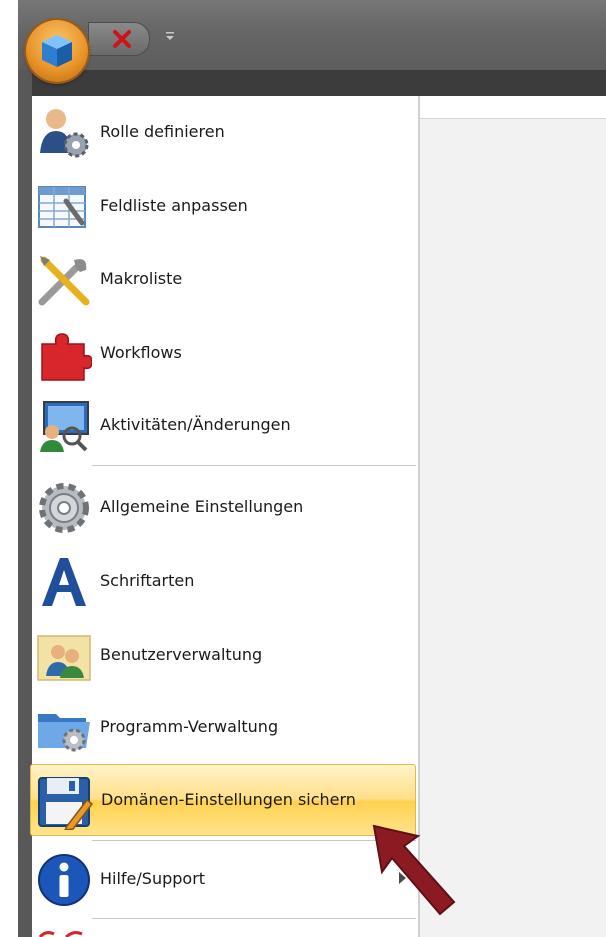 This screenshot has height=937, width=606. I want to click on menu-item-workflows: Workflows, so click(224, 353).